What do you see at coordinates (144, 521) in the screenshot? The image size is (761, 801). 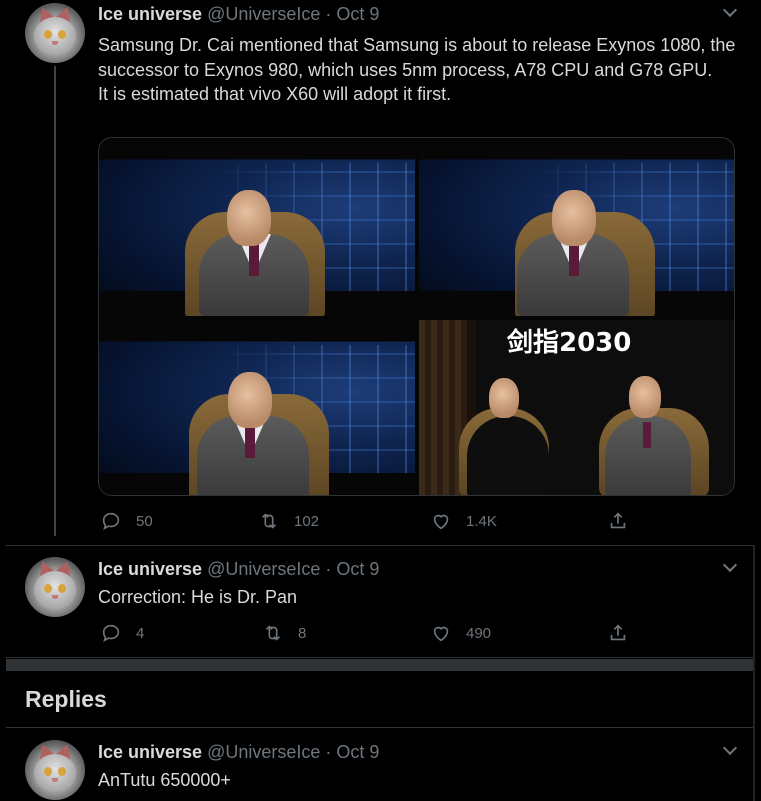 I see `reply-count: 50` at bounding box center [144, 521].